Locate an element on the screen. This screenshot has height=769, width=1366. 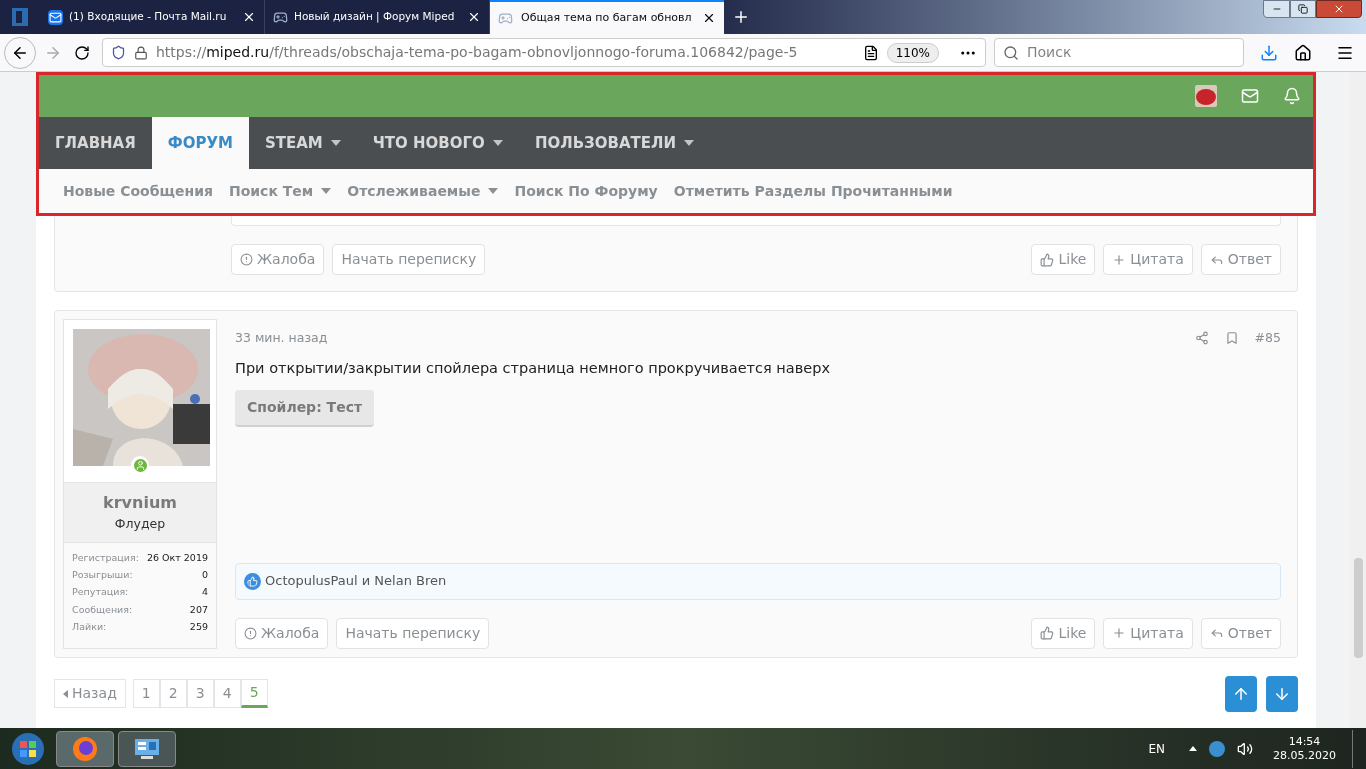
post-time: 33 мин. назад is located at coordinates (281, 338).